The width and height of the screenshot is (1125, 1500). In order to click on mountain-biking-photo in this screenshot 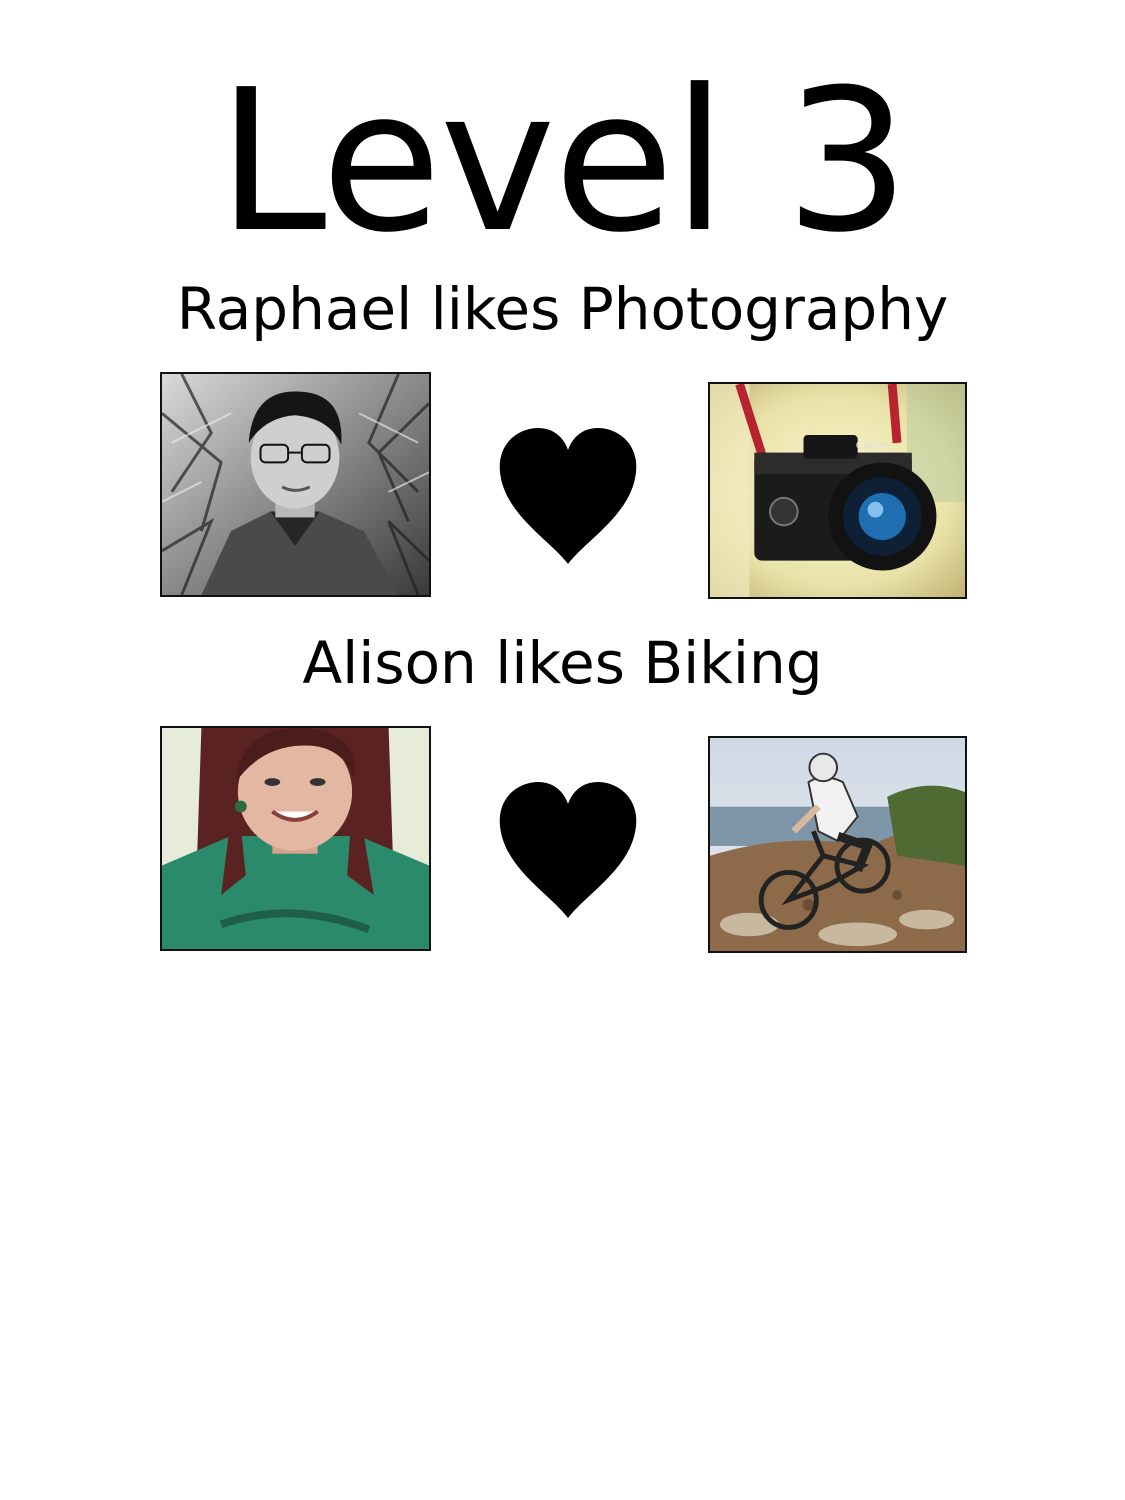, I will do `click(837, 844)`.